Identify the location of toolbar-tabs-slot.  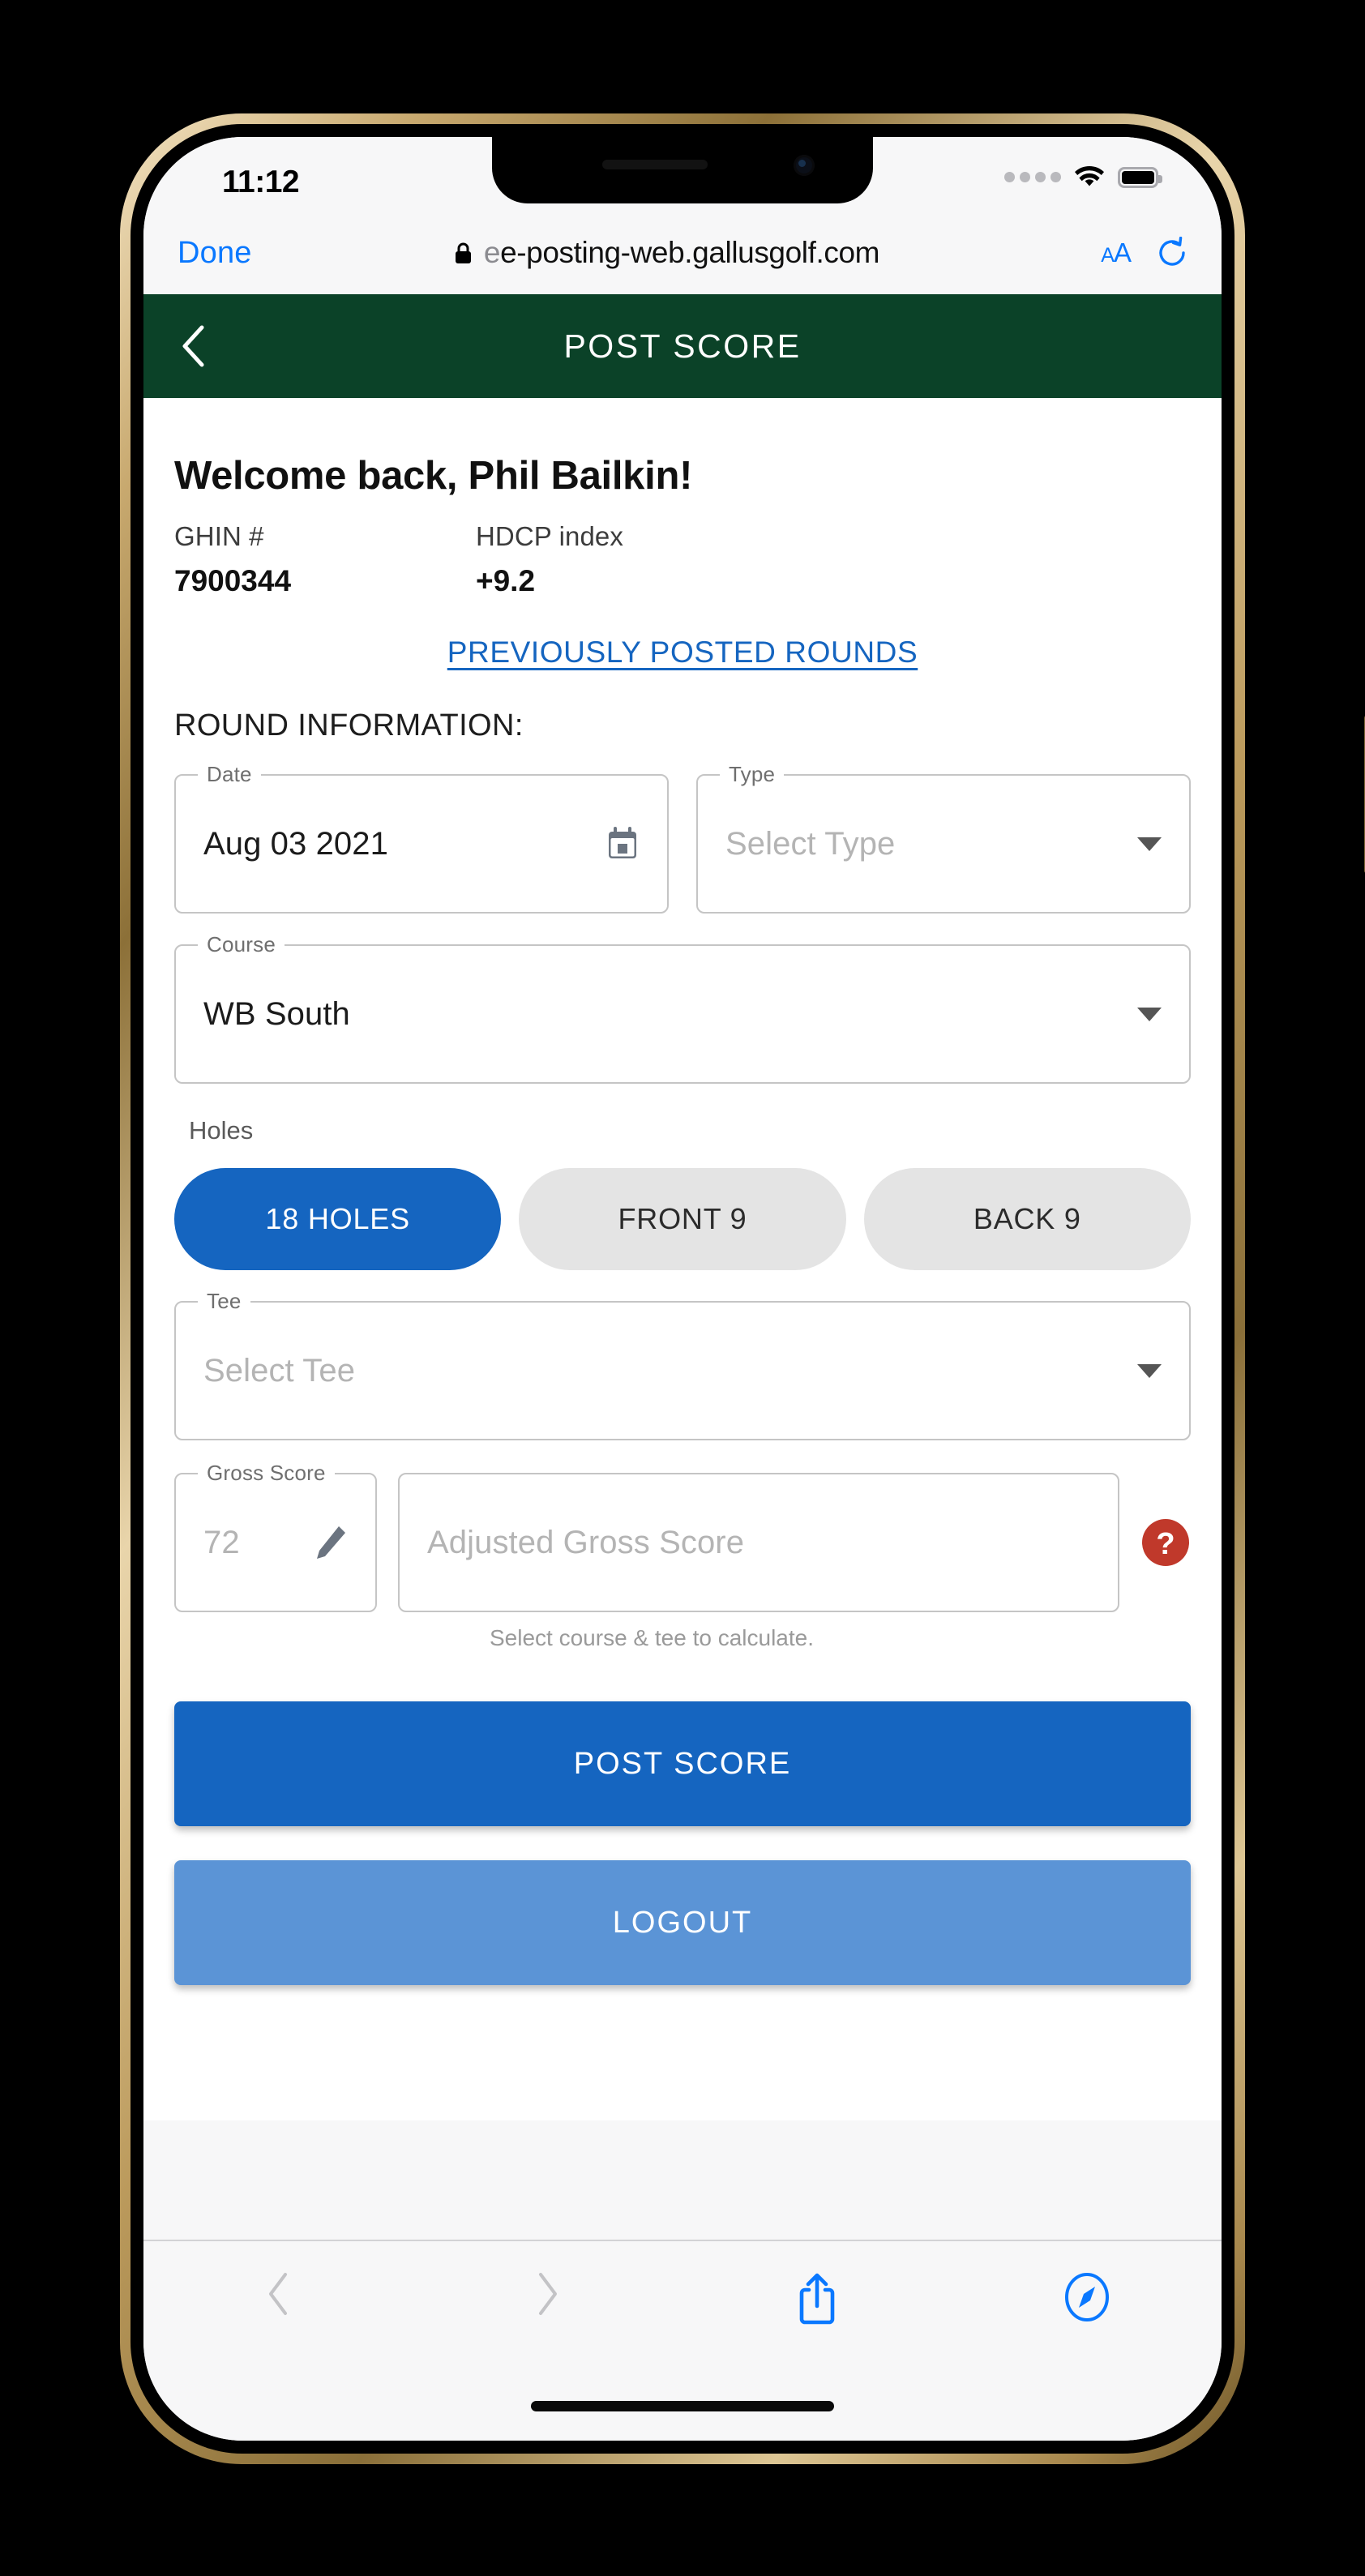
(1087, 2297).